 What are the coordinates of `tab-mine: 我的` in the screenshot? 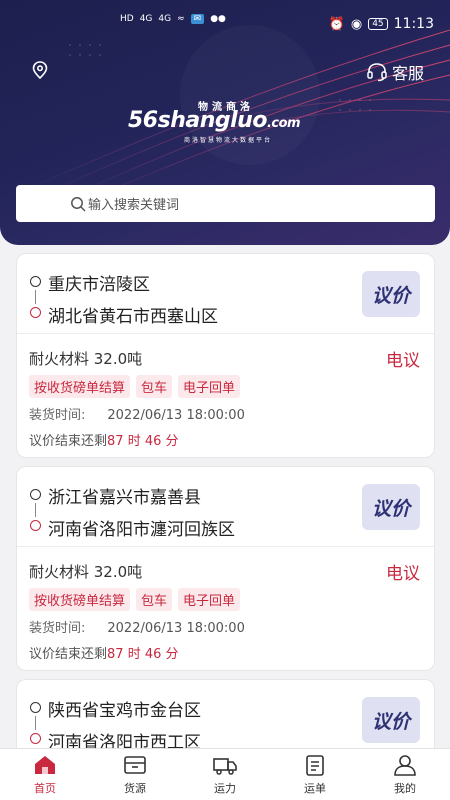 It's located at (405, 774).